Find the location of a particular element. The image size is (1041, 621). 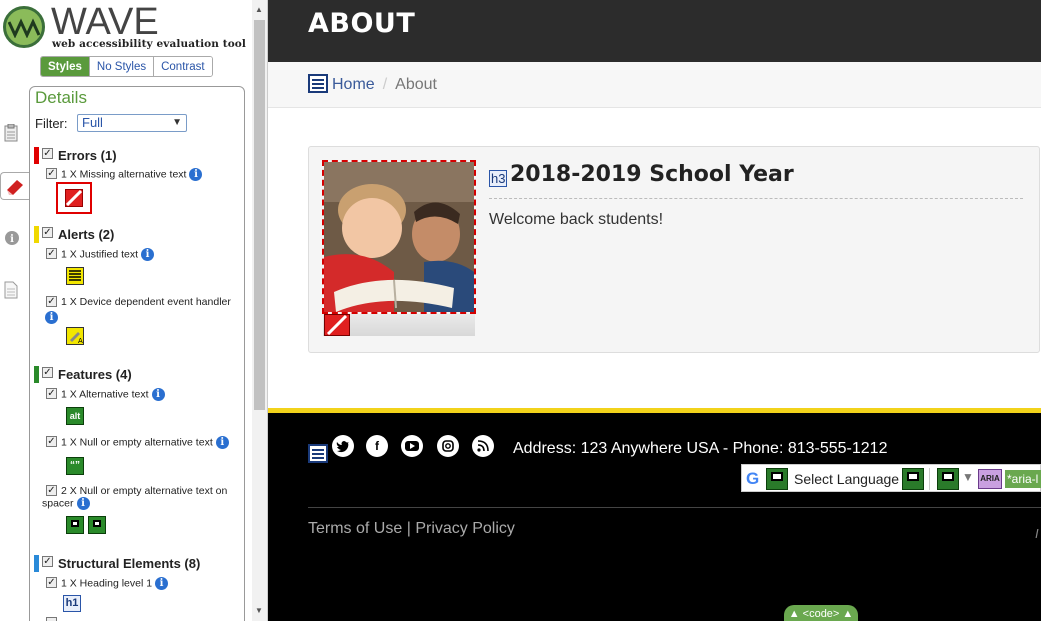

null-alt-label: 1 X Null or empty alternative text is located at coordinates (137, 442).